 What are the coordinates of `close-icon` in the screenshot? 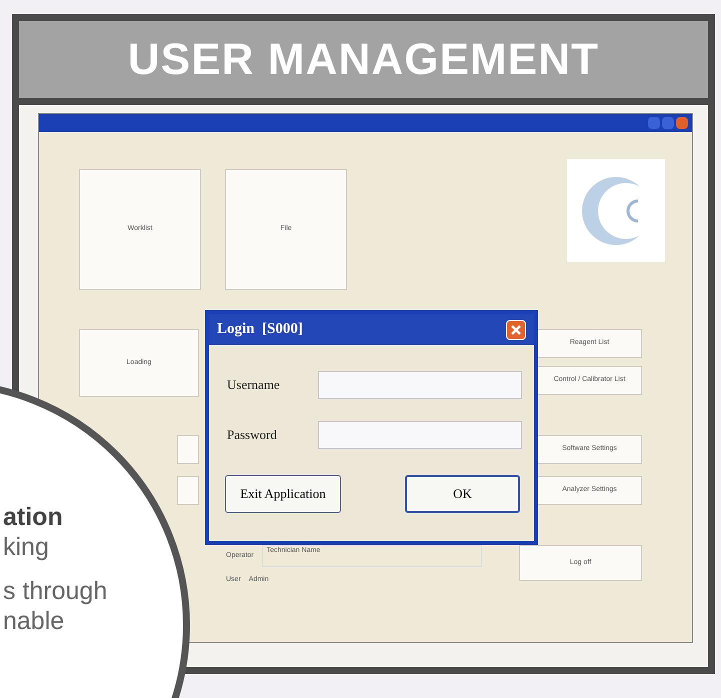 It's located at (516, 330).